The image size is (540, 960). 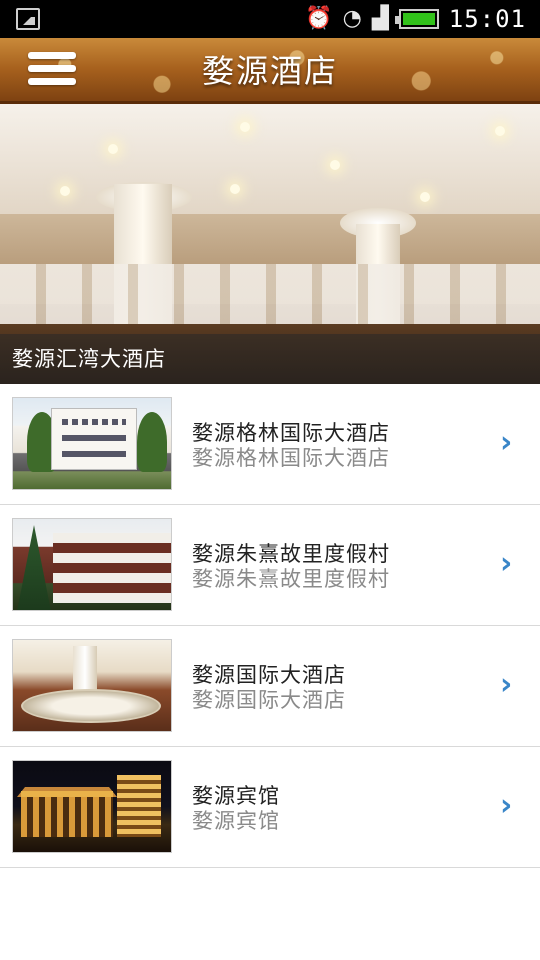 I want to click on title-bar: 婺源酒店, so click(x=270, y=71).